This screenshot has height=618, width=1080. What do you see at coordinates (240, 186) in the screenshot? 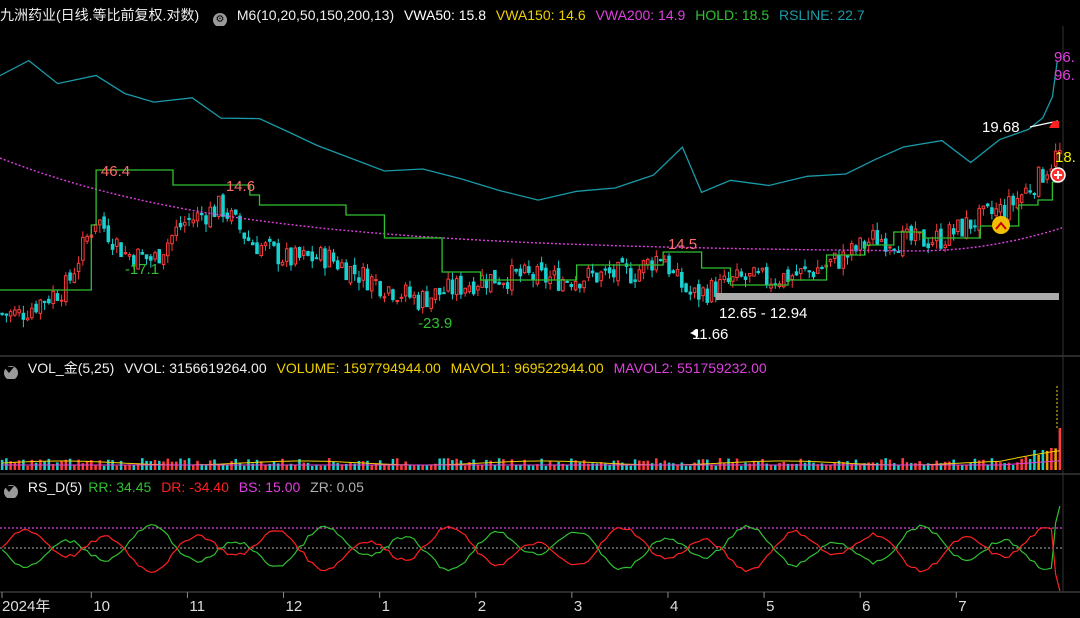
I see `price-annotation: 14.6` at bounding box center [240, 186].